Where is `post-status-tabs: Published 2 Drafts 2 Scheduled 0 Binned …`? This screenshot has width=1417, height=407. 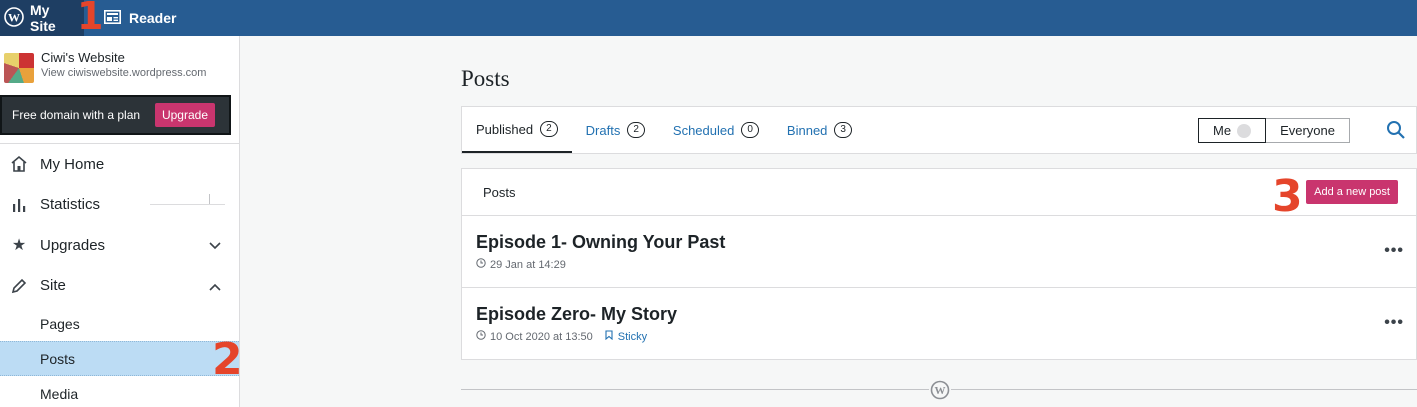 post-status-tabs: Published 2 Drafts 2 Scheduled 0 Binned … is located at coordinates (939, 130).